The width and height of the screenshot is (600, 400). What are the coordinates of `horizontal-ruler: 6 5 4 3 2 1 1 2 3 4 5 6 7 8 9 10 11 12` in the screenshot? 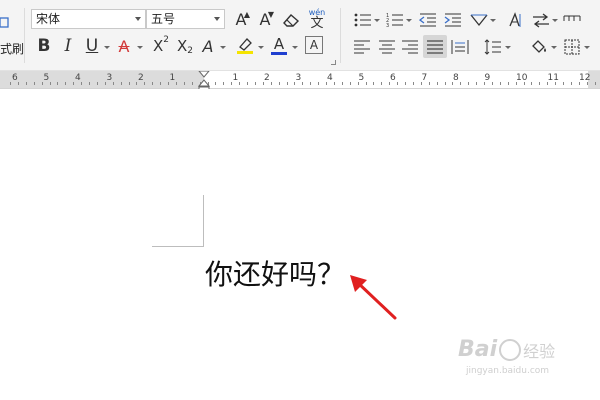 It's located at (300, 82).